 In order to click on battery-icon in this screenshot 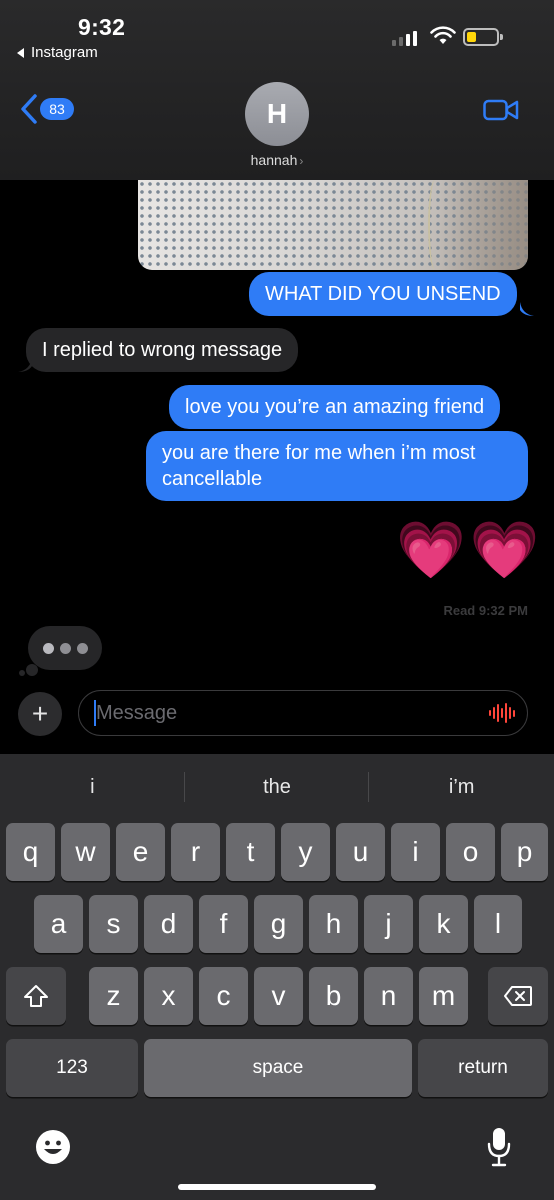, I will do `click(483, 37)`.